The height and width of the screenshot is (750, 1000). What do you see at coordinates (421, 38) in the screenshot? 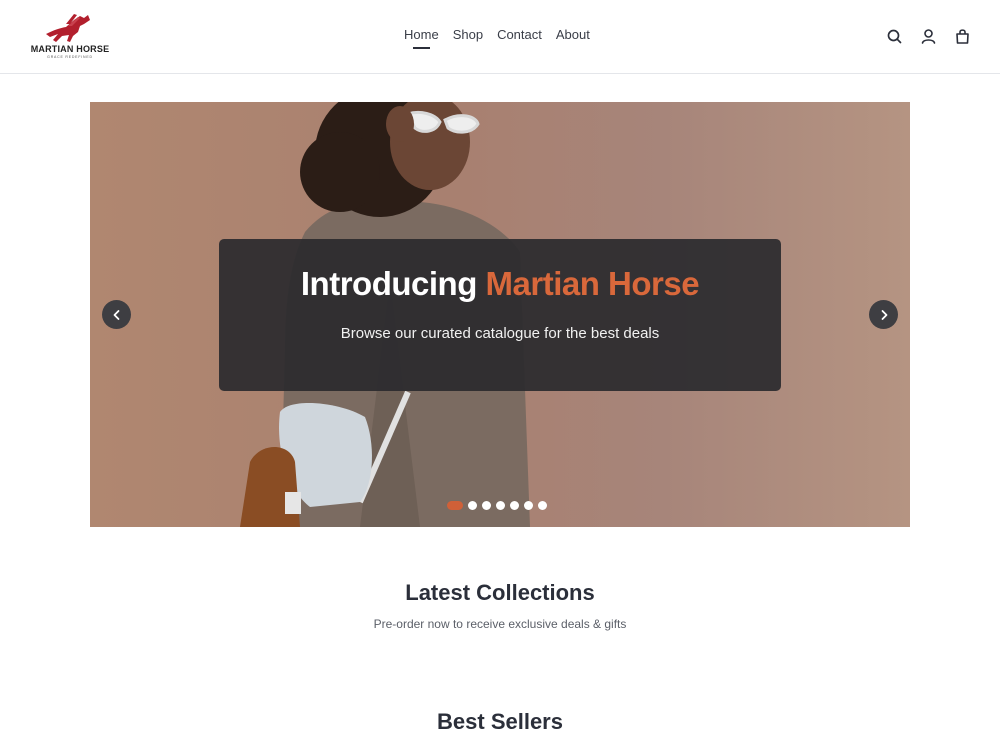
I see `nav-home: Home` at bounding box center [421, 38].